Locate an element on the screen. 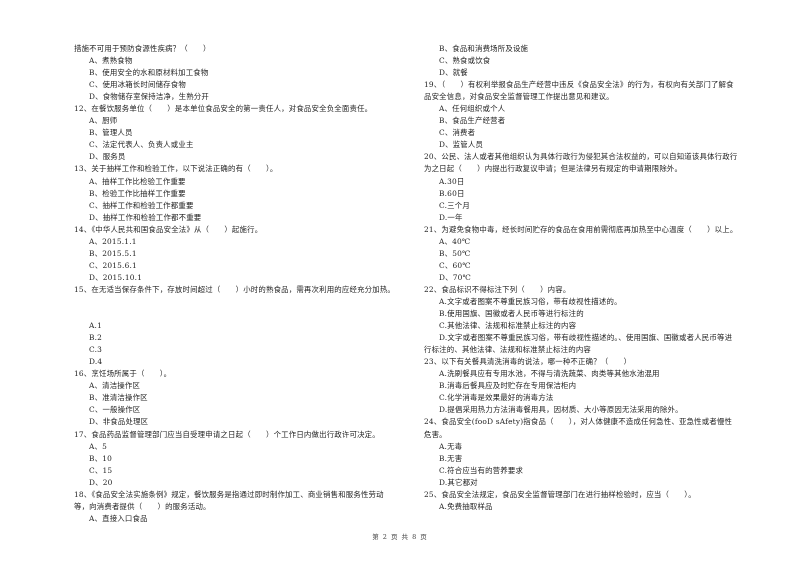 The height and width of the screenshot is (565, 800). answer-option: C、使用冰箱长时间储存食物 is located at coordinates (137, 85).